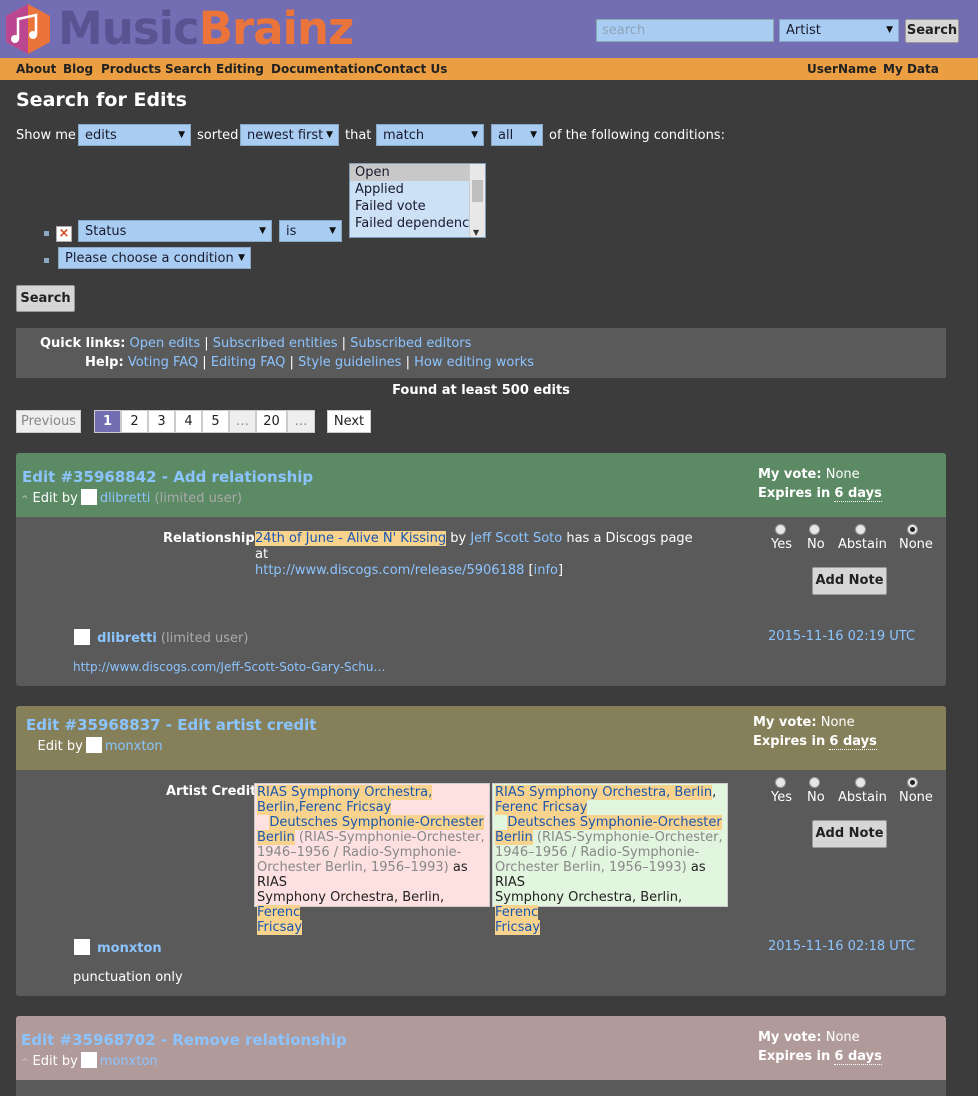 The image size is (978, 1096). I want to click on nav-contact-us: Contact Us, so click(410, 69).